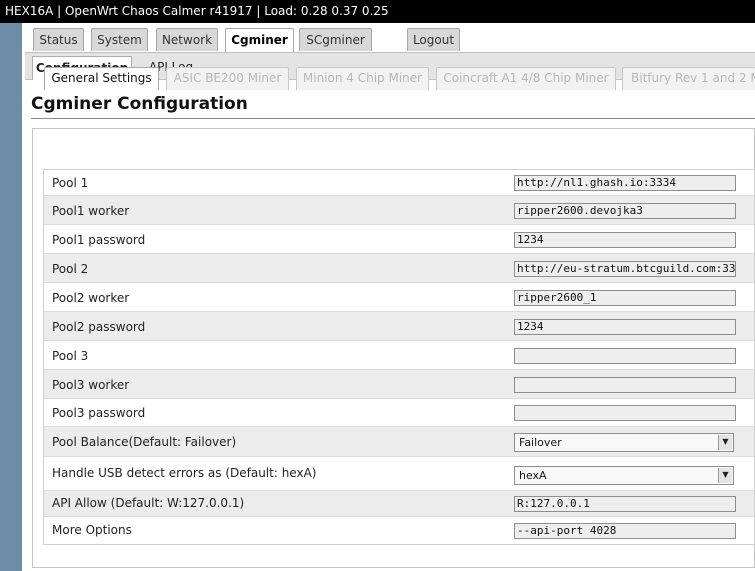  I want to click on section-tab-general-settings: General Settings, so click(101, 78).